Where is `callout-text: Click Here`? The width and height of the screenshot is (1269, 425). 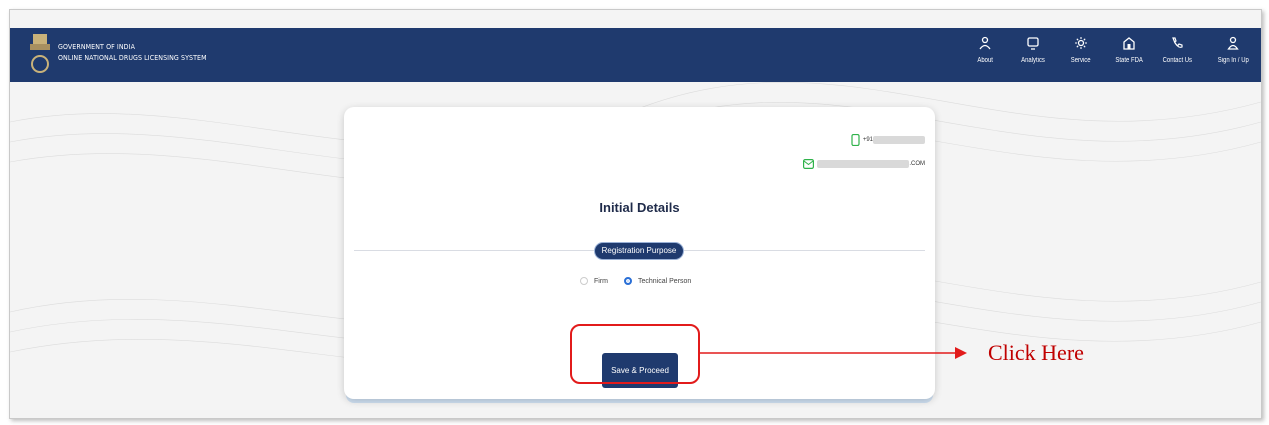 callout-text: Click Here is located at coordinates (1036, 352).